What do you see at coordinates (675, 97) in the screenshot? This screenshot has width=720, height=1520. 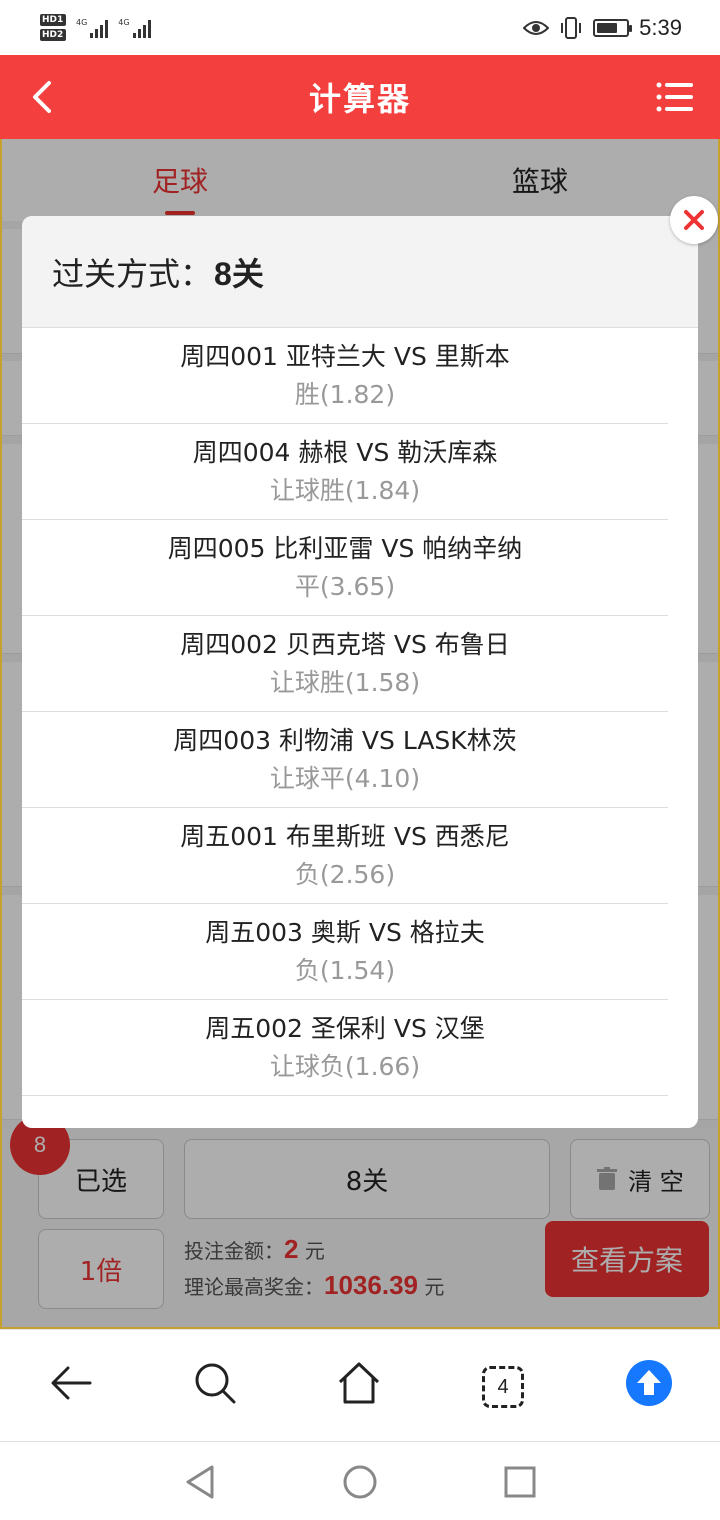 I see `list-menu-icon` at bounding box center [675, 97].